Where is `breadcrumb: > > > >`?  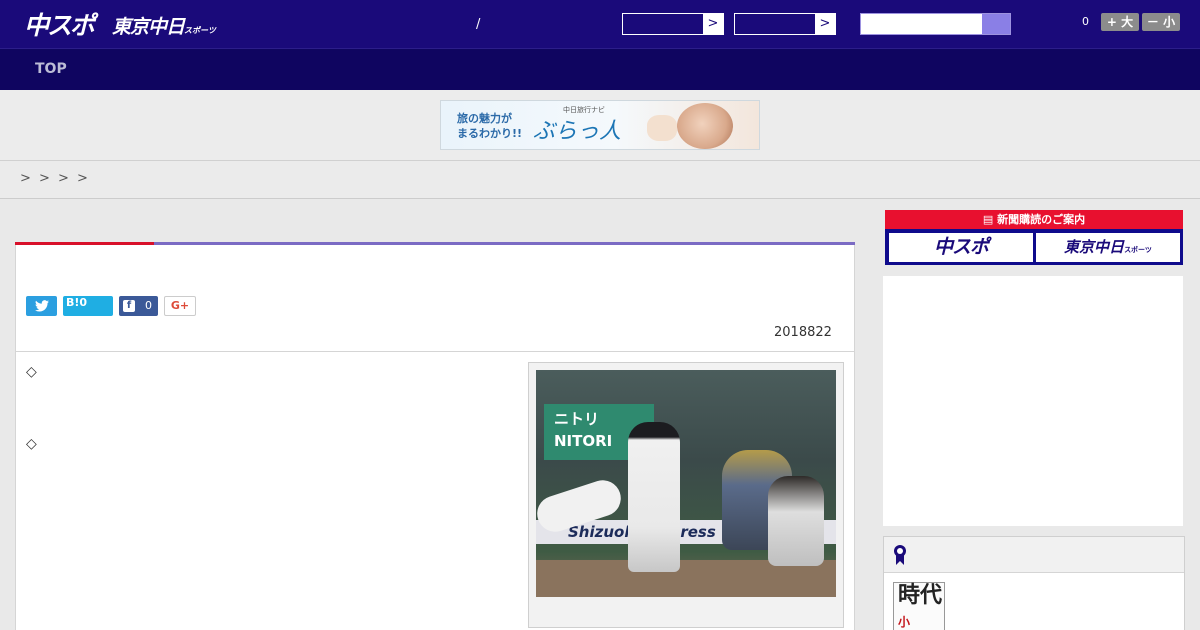 breadcrumb: > > > > is located at coordinates (600, 180).